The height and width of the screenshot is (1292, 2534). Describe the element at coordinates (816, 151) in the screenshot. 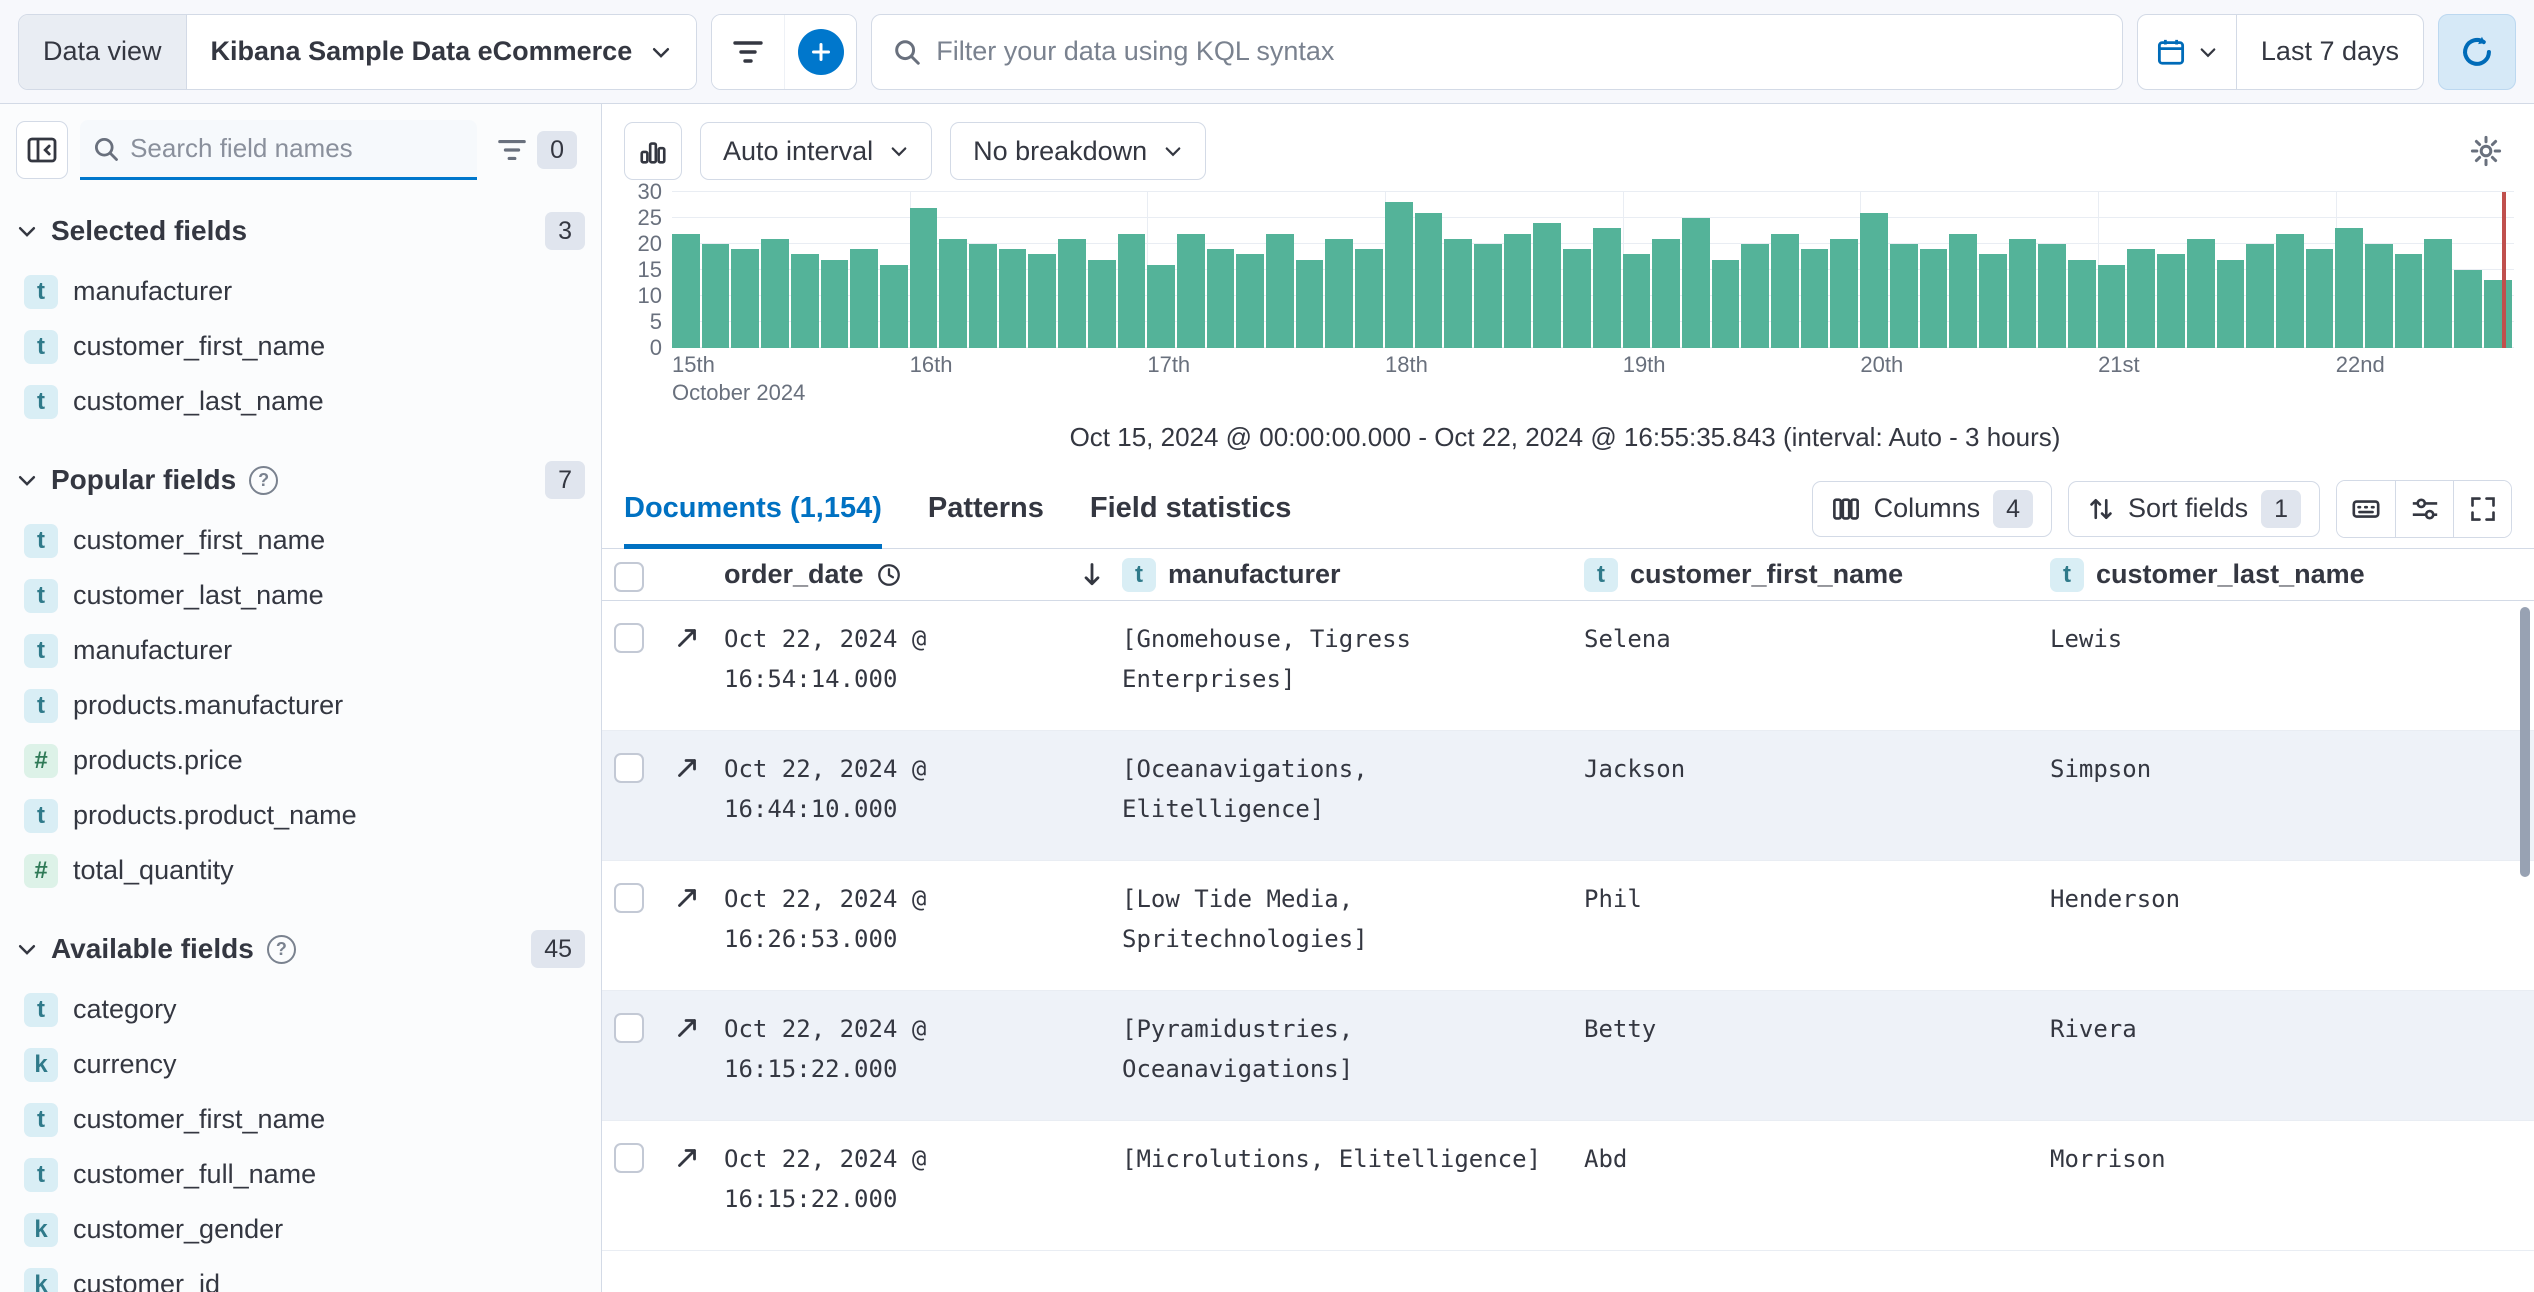

I see `auto-interval-select: Auto interval` at that location.